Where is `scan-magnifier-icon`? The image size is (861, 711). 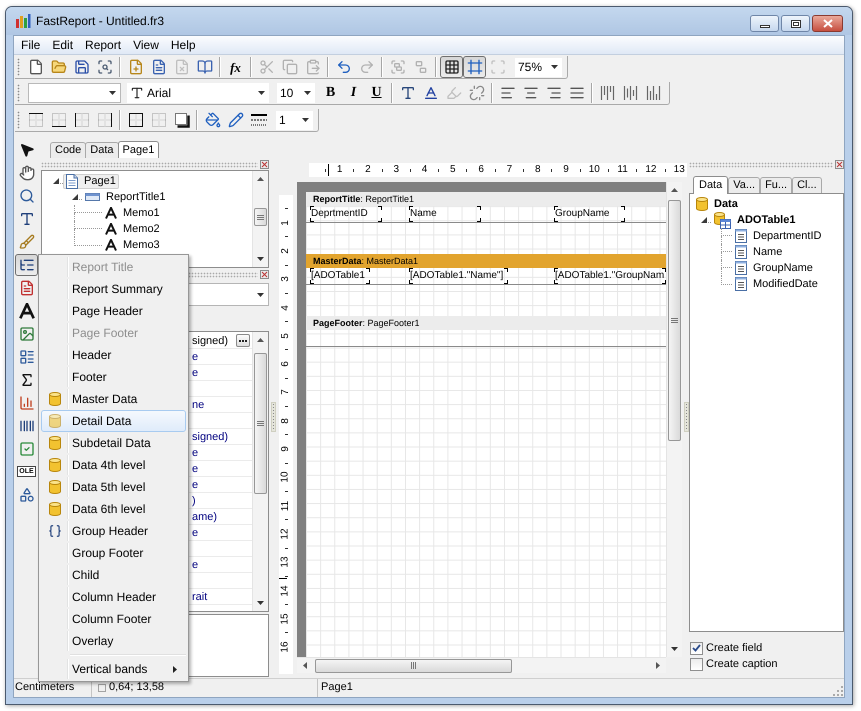 scan-magnifier-icon is located at coordinates (104, 67).